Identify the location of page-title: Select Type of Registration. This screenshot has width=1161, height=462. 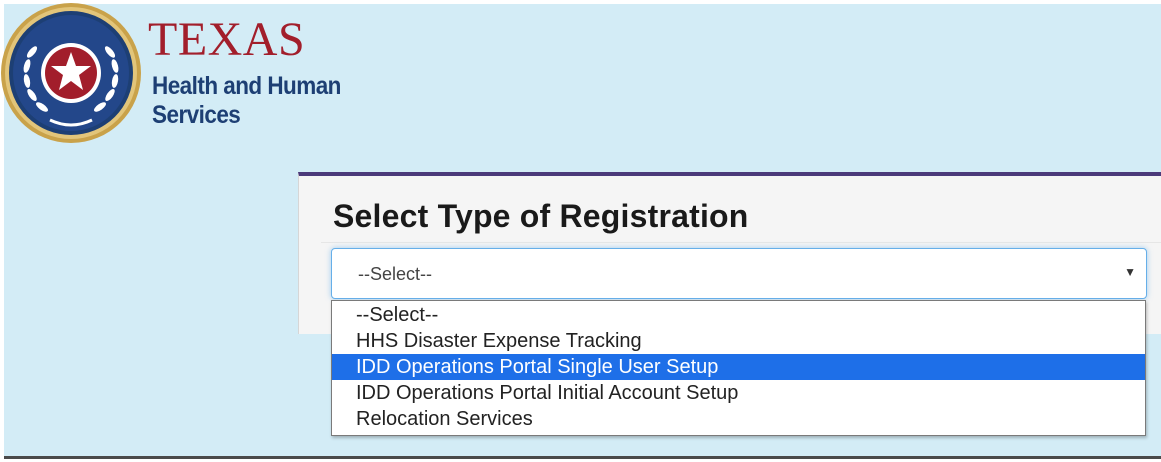
(541, 216).